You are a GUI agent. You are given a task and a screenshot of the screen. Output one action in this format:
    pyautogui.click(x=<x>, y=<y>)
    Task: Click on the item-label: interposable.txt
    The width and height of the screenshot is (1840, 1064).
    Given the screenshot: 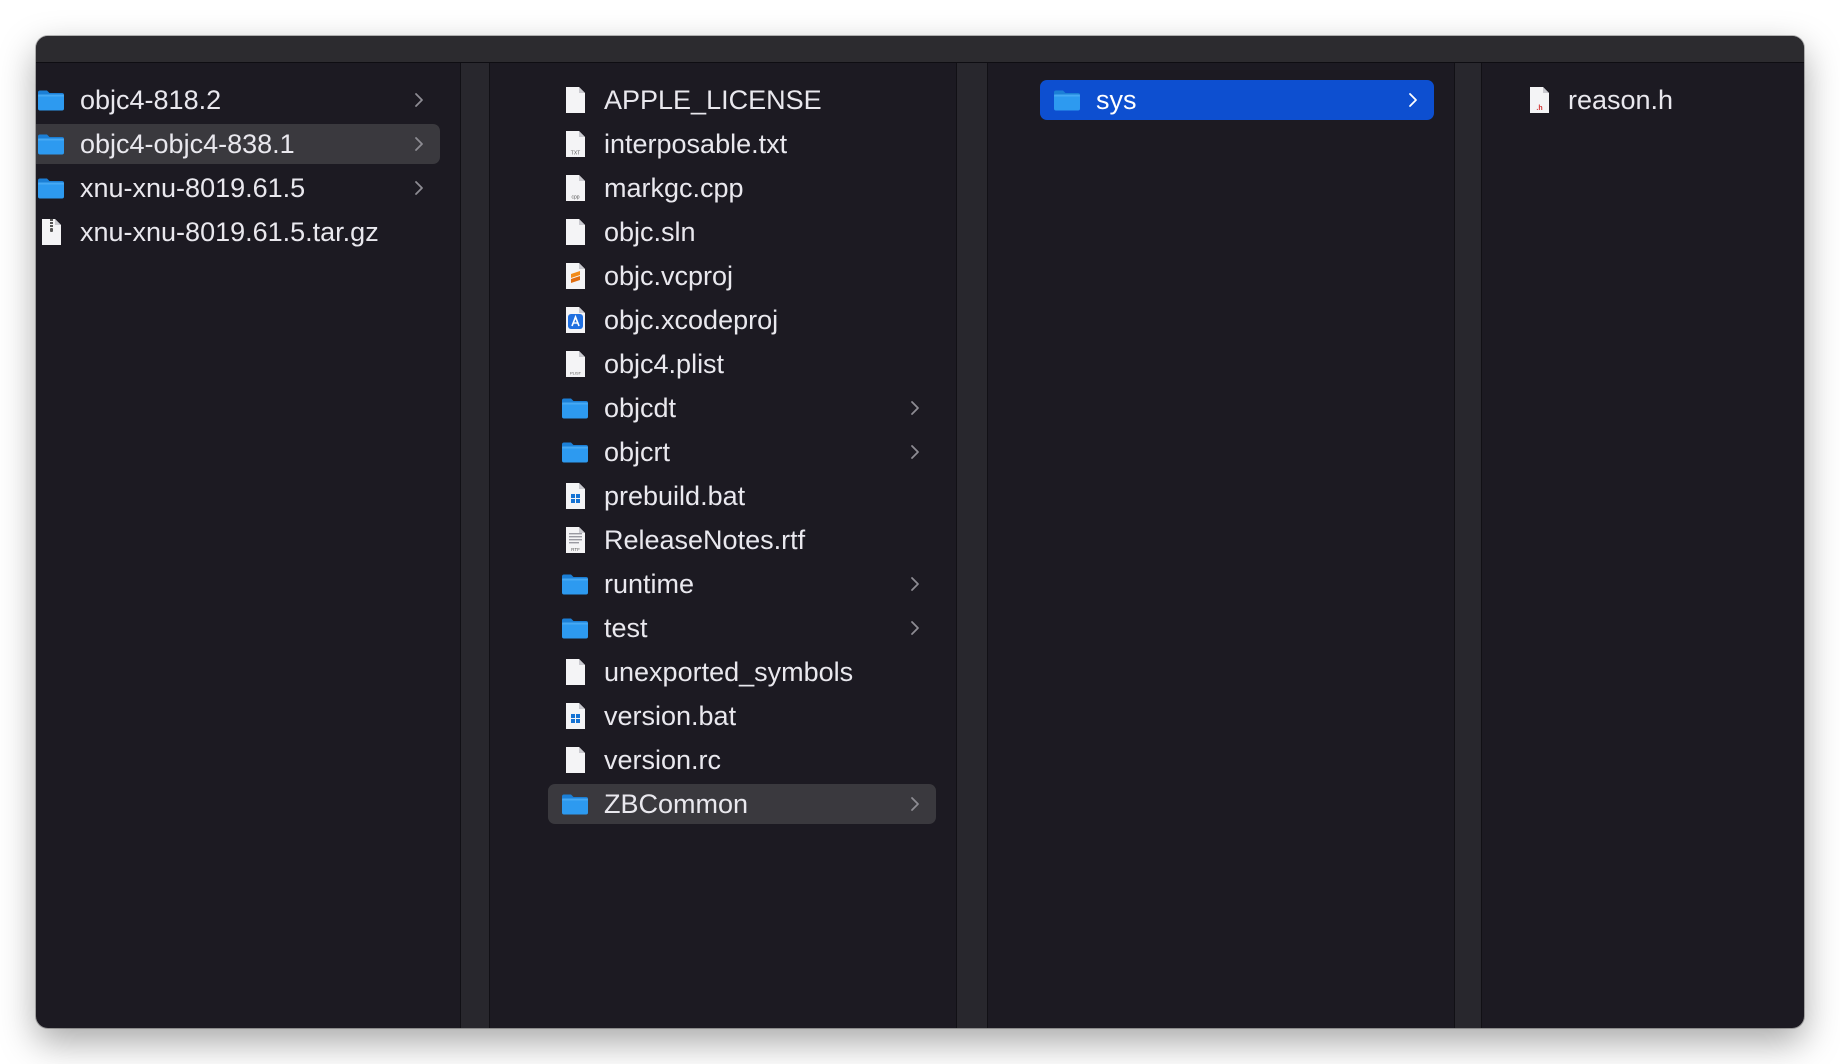 What is the action you would take?
    pyautogui.click(x=696, y=143)
    